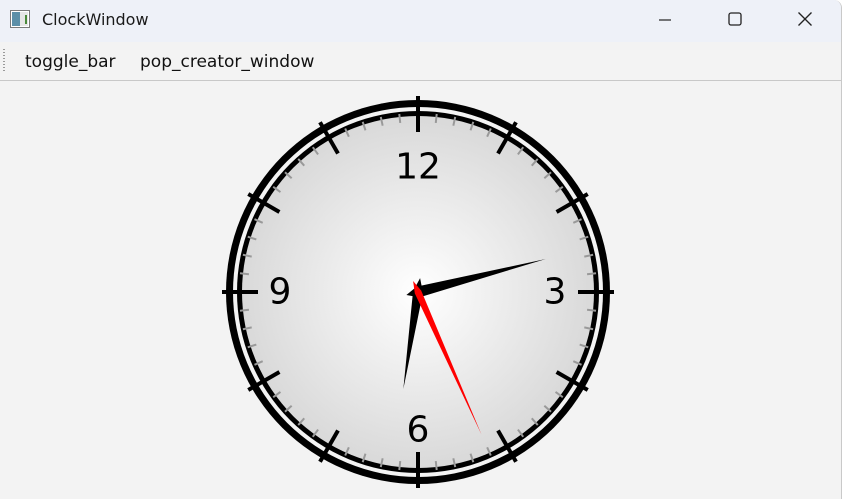 This screenshot has height=499, width=843. Describe the element at coordinates (418, 430) in the screenshot. I see `numeral-6: 6` at that location.